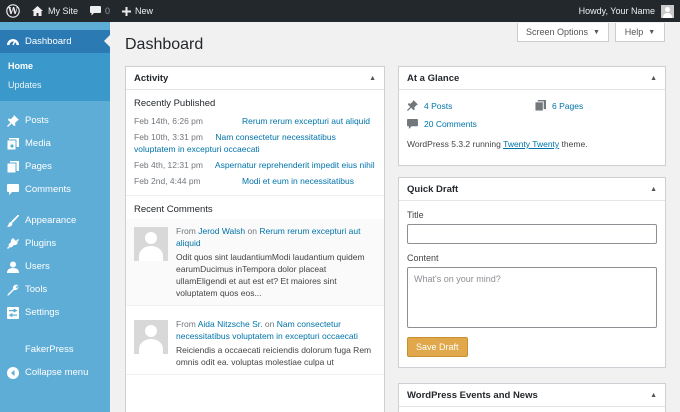 This screenshot has height=412, width=680. I want to click on theme-link: Twenty Twenty, so click(531, 144).